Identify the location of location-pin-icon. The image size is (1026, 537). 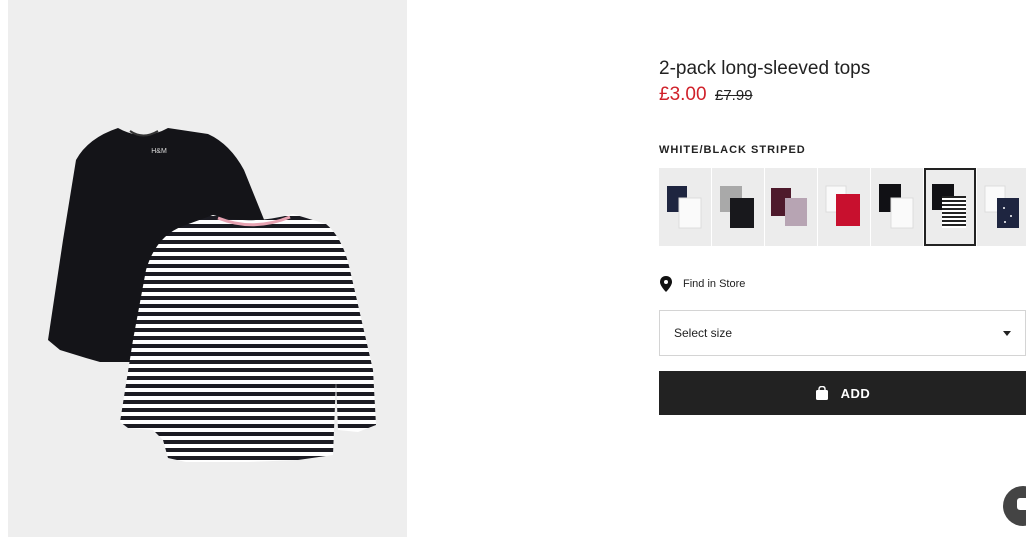
(666, 284).